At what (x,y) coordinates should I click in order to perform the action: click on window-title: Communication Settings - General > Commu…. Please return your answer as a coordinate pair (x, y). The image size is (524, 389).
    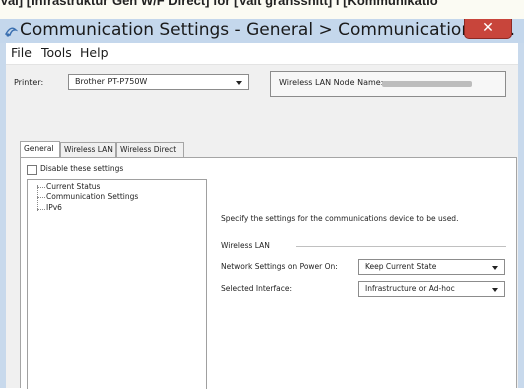
    Looking at the image, I should click on (267, 30).